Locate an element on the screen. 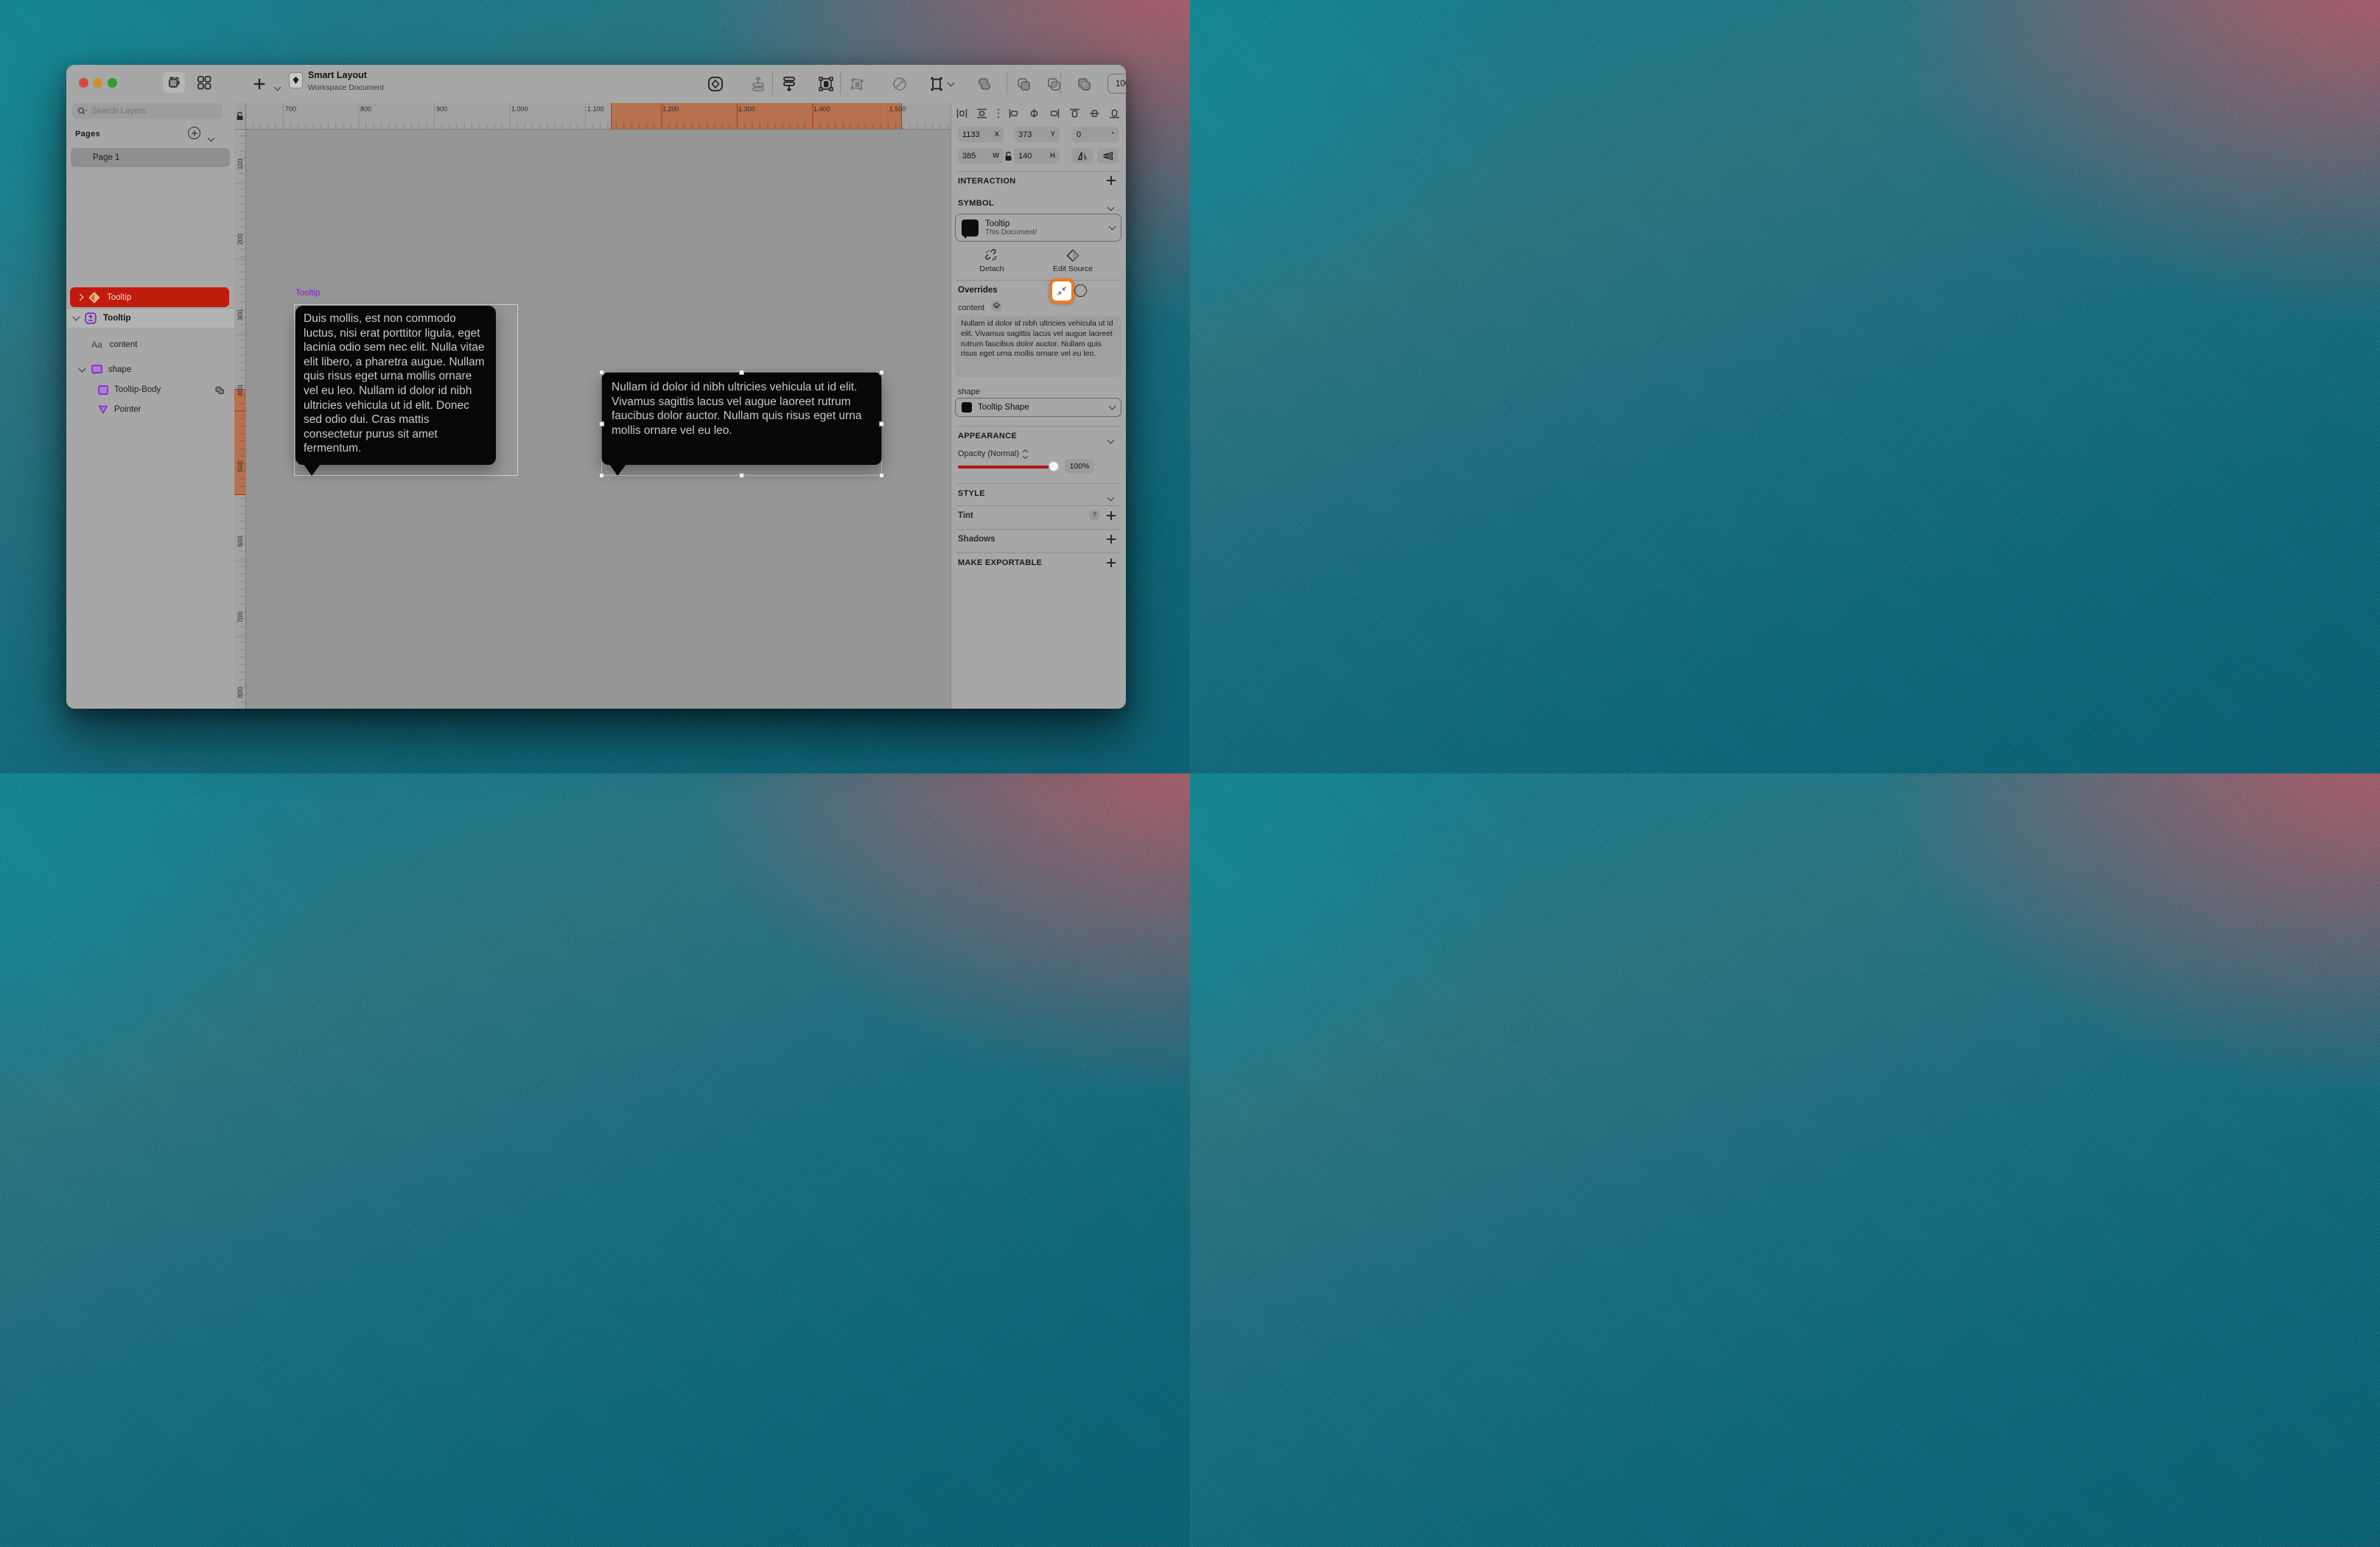 The height and width of the screenshot is (1547, 2380). rectangle-layer-icon is located at coordinates (103, 390).